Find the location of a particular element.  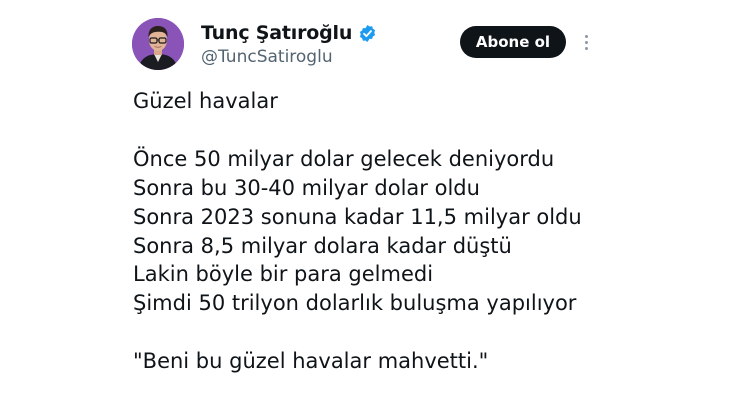

author-name-row: Tunç Şatıroğlu is located at coordinates (289, 33).